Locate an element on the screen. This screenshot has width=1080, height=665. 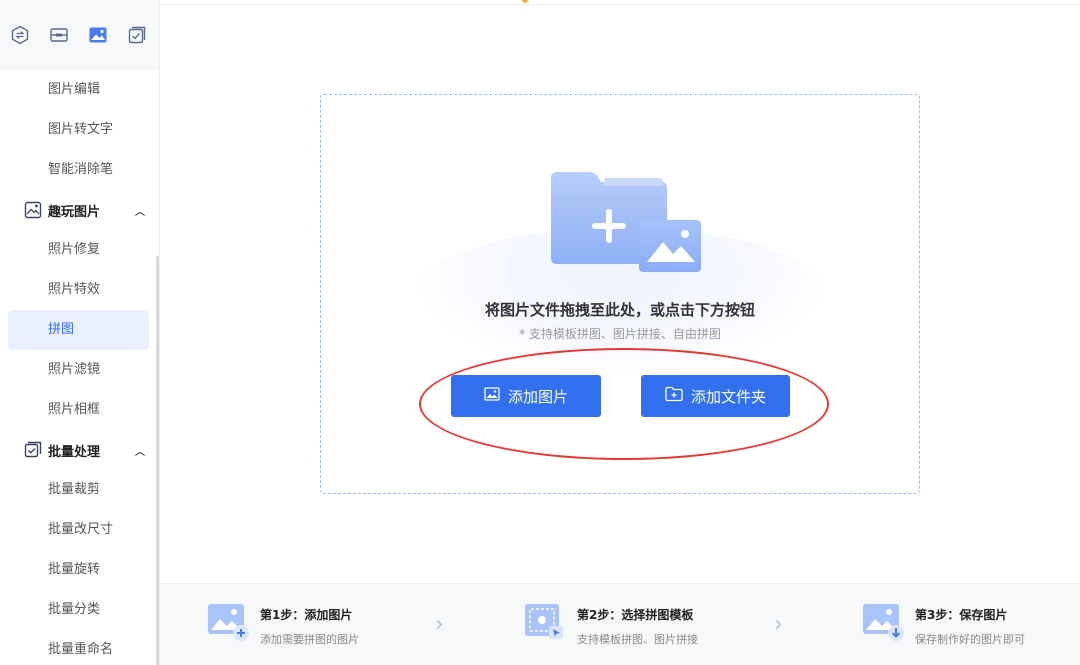
batch-check-icon is located at coordinates (33, 450).